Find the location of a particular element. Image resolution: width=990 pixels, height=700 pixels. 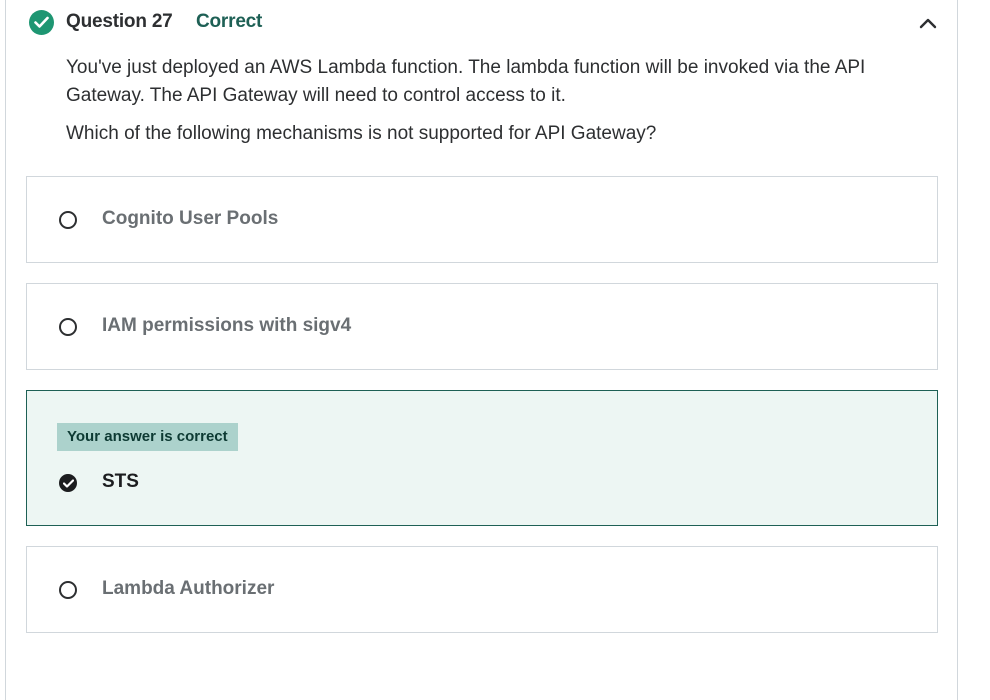

option-label: Cognito User Pools is located at coordinates (190, 218).